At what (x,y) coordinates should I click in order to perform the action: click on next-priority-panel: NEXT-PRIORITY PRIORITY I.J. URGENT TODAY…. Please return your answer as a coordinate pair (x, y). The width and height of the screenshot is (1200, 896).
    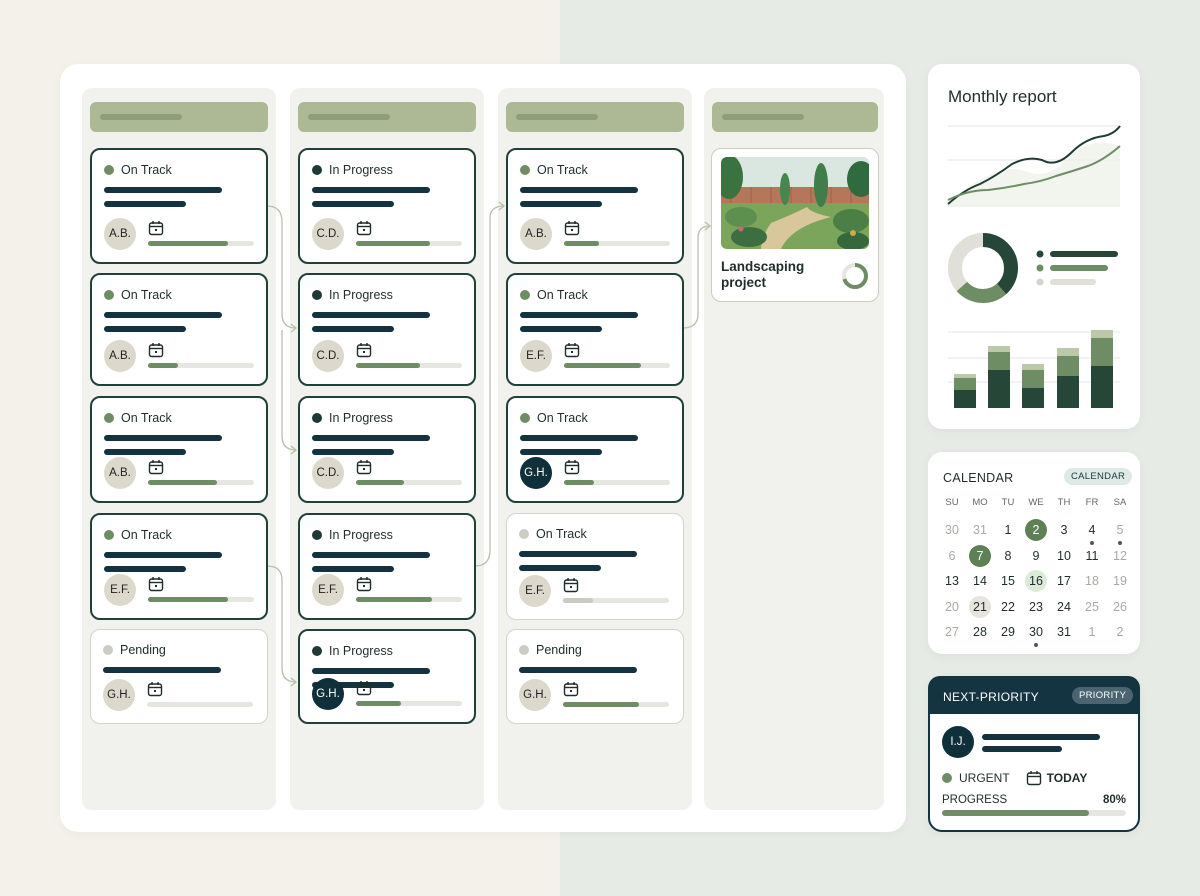
    Looking at the image, I should click on (1034, 754).